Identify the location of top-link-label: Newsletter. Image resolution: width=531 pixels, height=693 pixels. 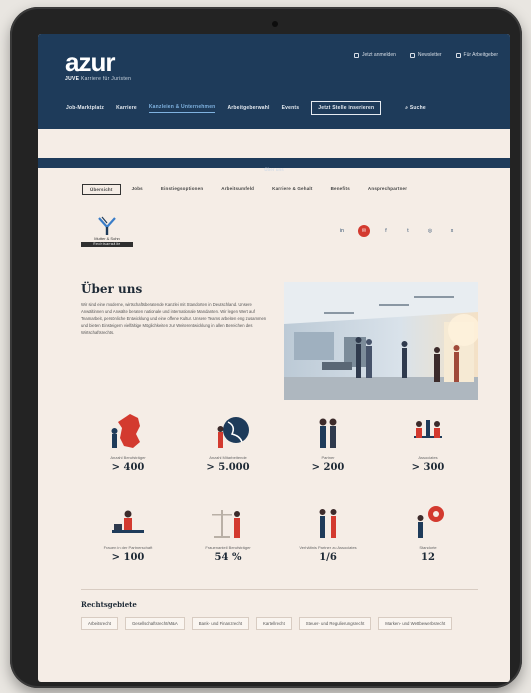
(429, 55).